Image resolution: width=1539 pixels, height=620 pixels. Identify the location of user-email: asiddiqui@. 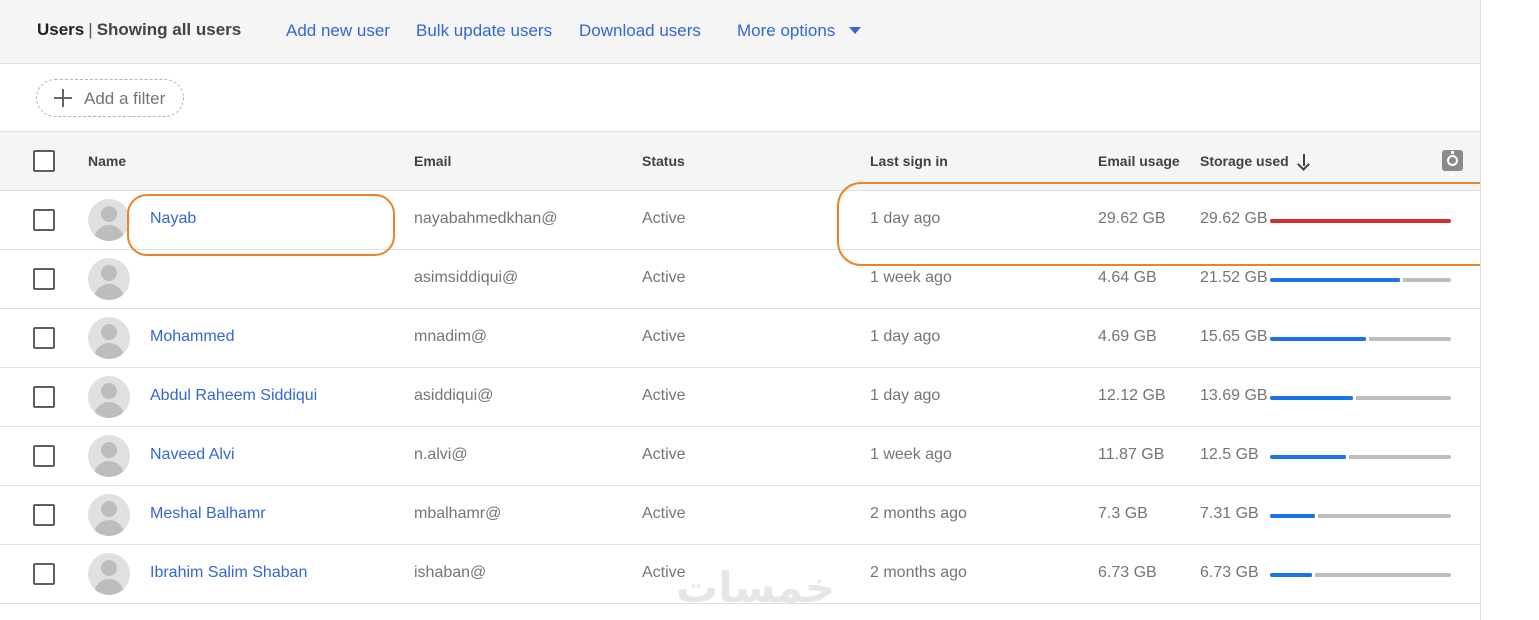
(454, 395).